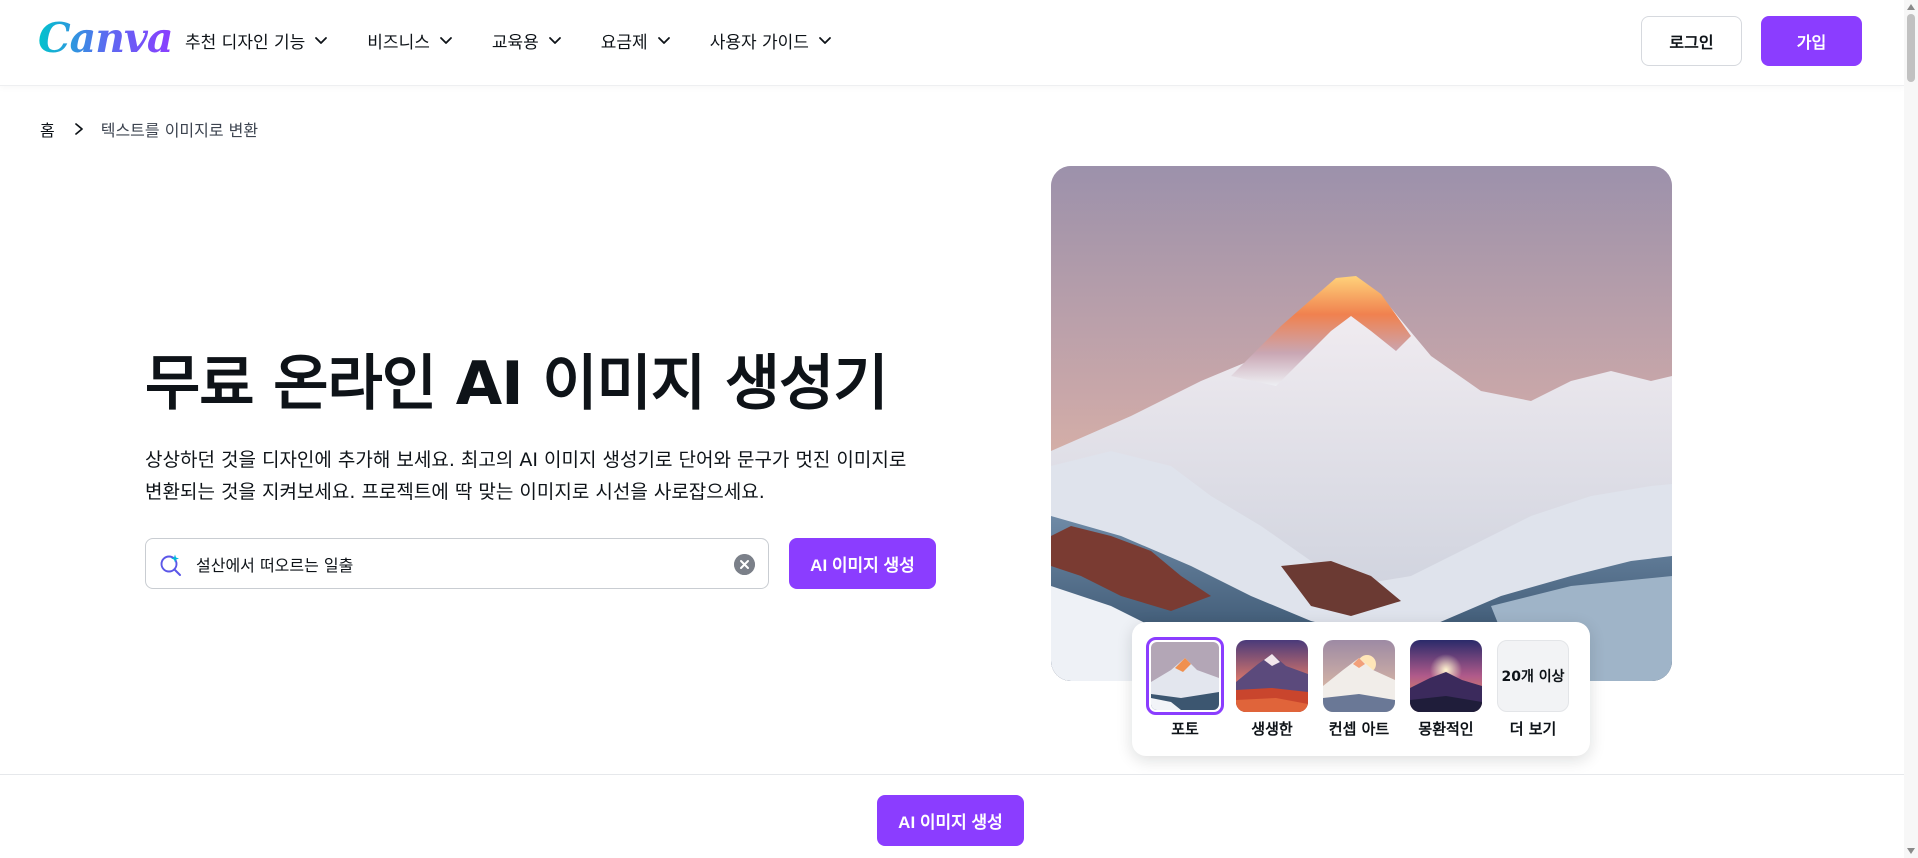  I want to click on style-option-photo: 포토, so click(1185, 688).